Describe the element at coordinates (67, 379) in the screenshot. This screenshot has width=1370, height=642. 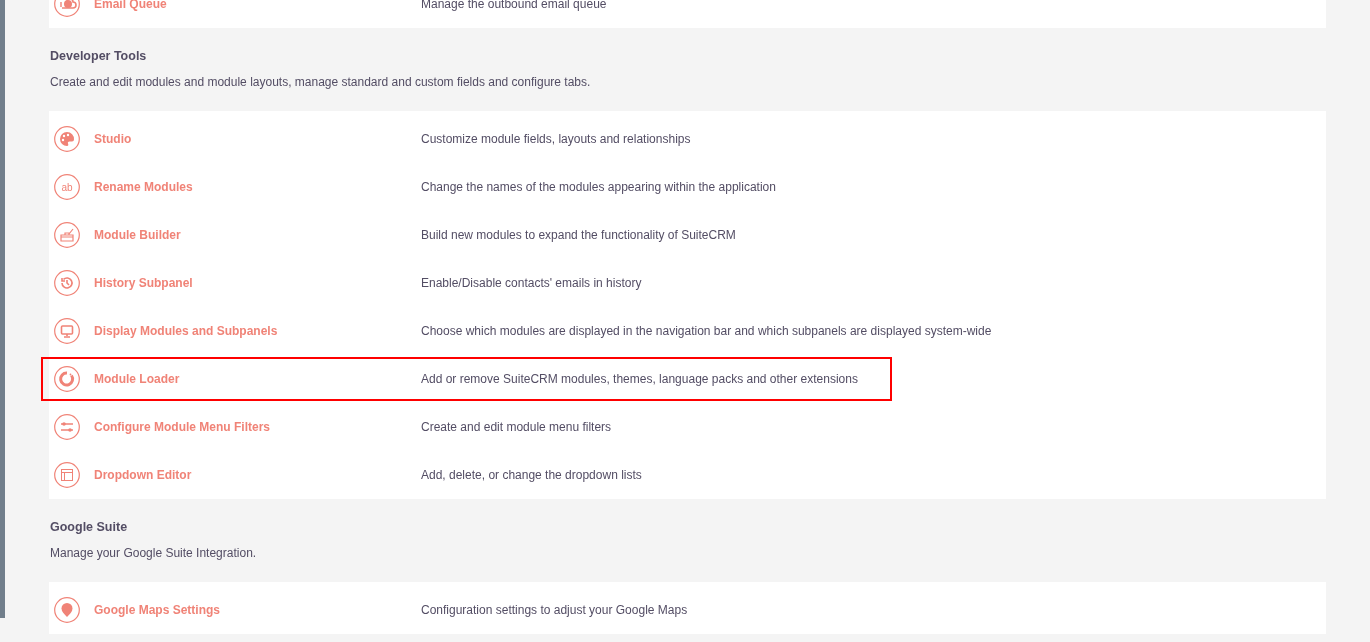
I see `loader-icon` at that location.